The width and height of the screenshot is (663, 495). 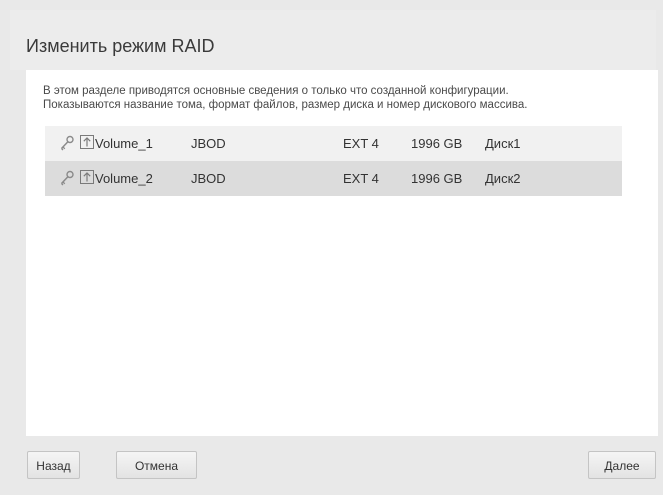 What do you see at coordinates (331, 465) in the screenshot?
I see `dialog-footer: Назад Отмена Далее` at bounding box center [331, 465].